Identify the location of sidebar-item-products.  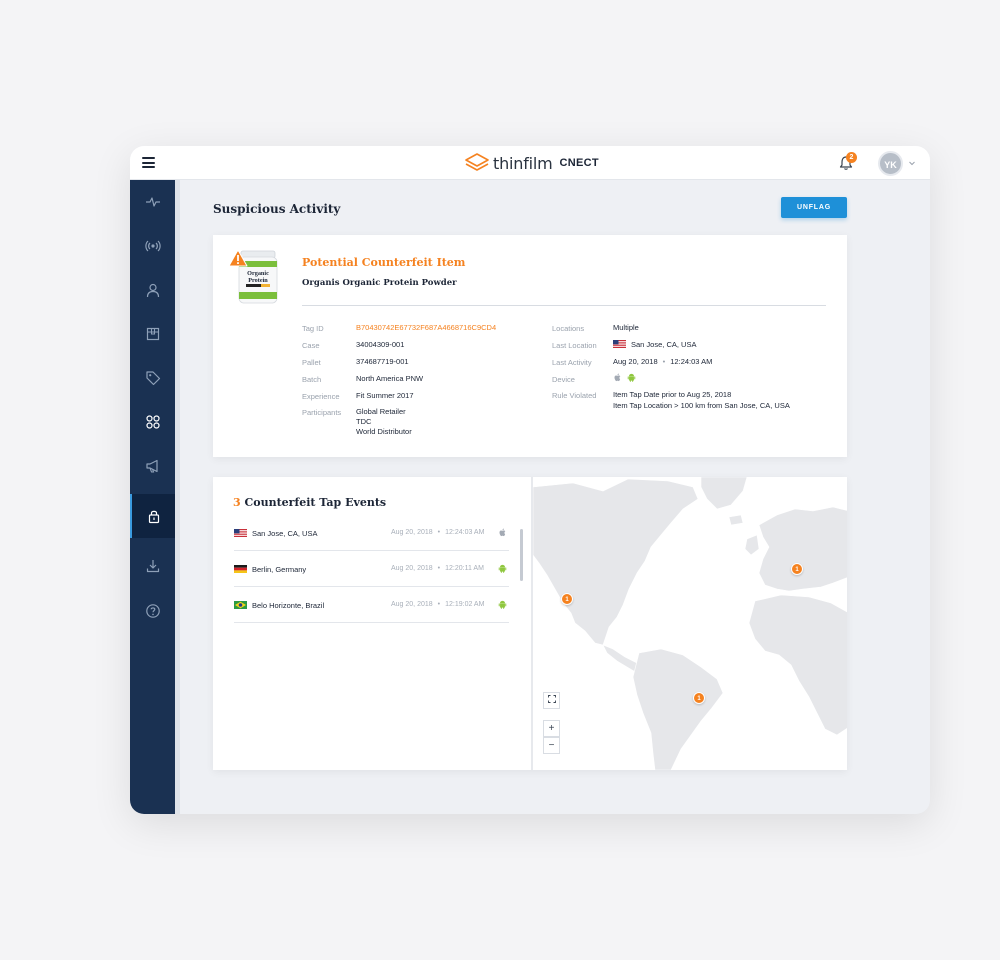
(152, 334).